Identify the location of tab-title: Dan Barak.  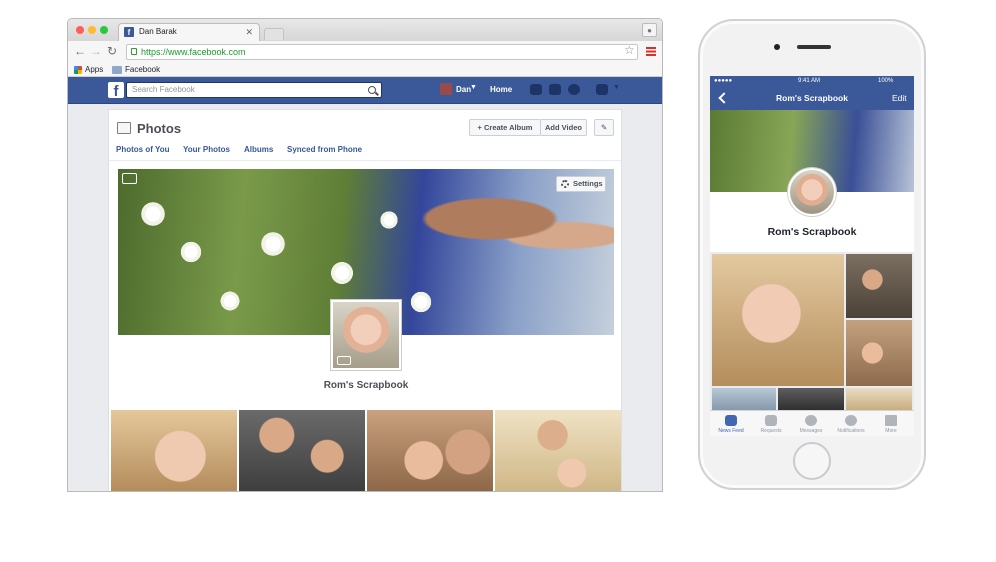
(158, 31).